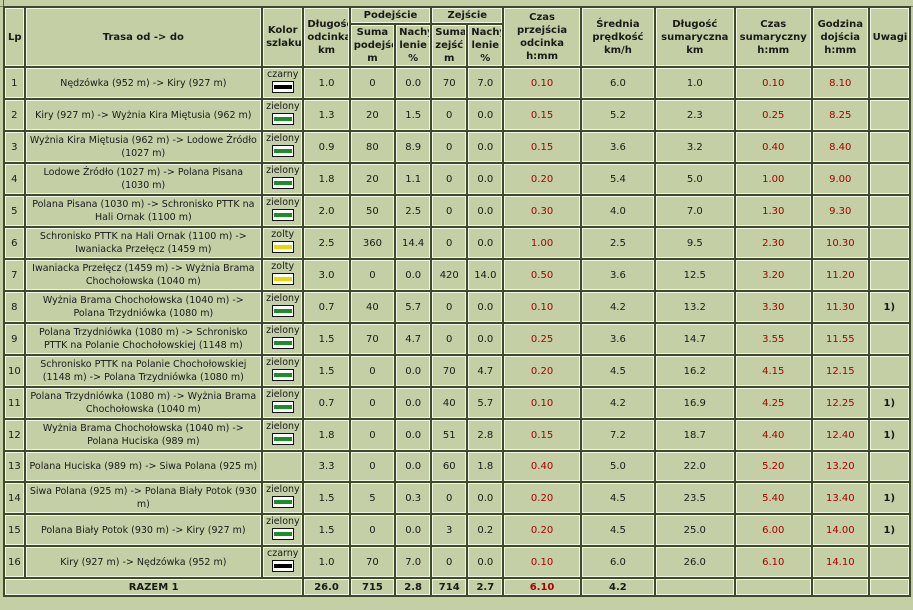  Describe the element at coordinates (457, 587) in the screenshot. I see `totals-row: RAZEM 1 26.0 715 2.8 714 2.7 6.10 4.2` at that location.